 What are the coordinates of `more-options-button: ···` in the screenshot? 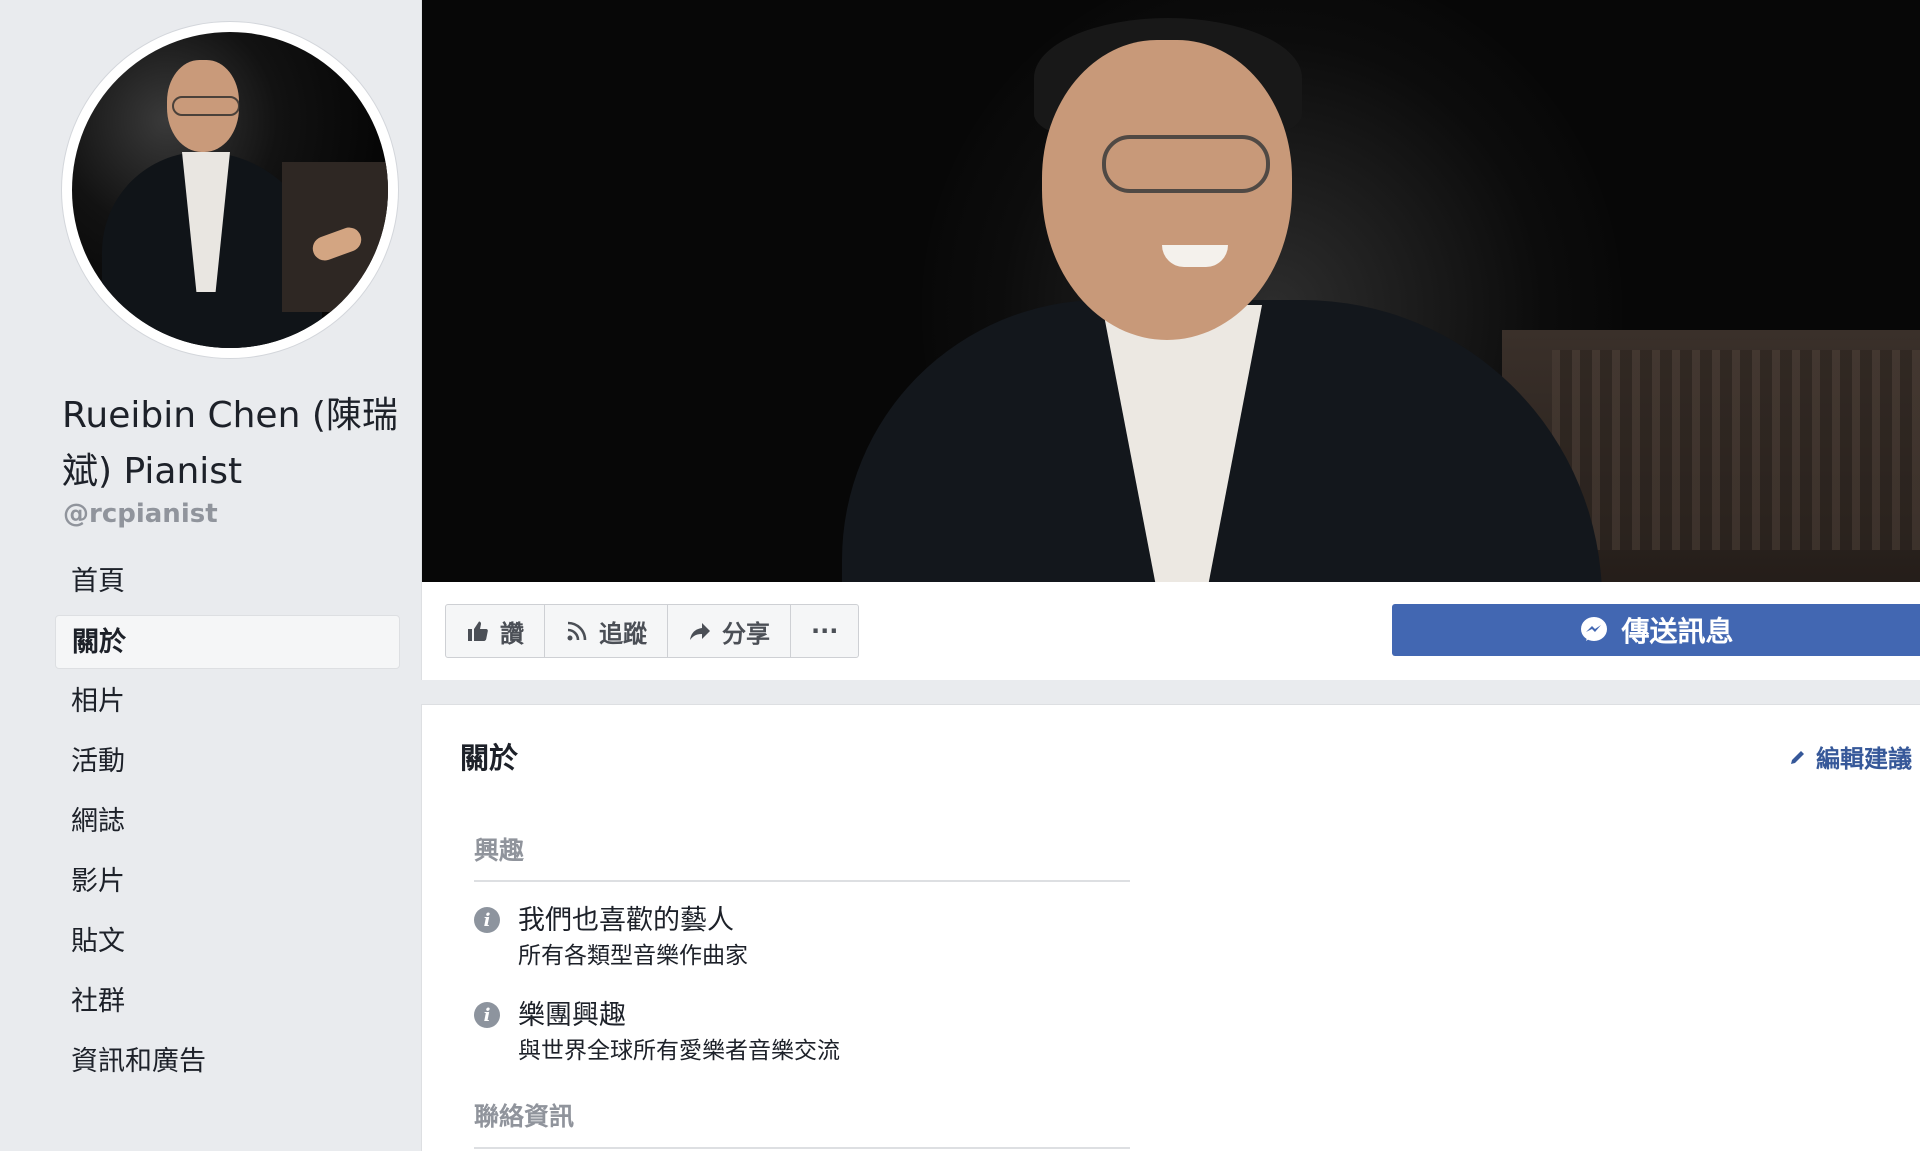 It's located at (824, 631).